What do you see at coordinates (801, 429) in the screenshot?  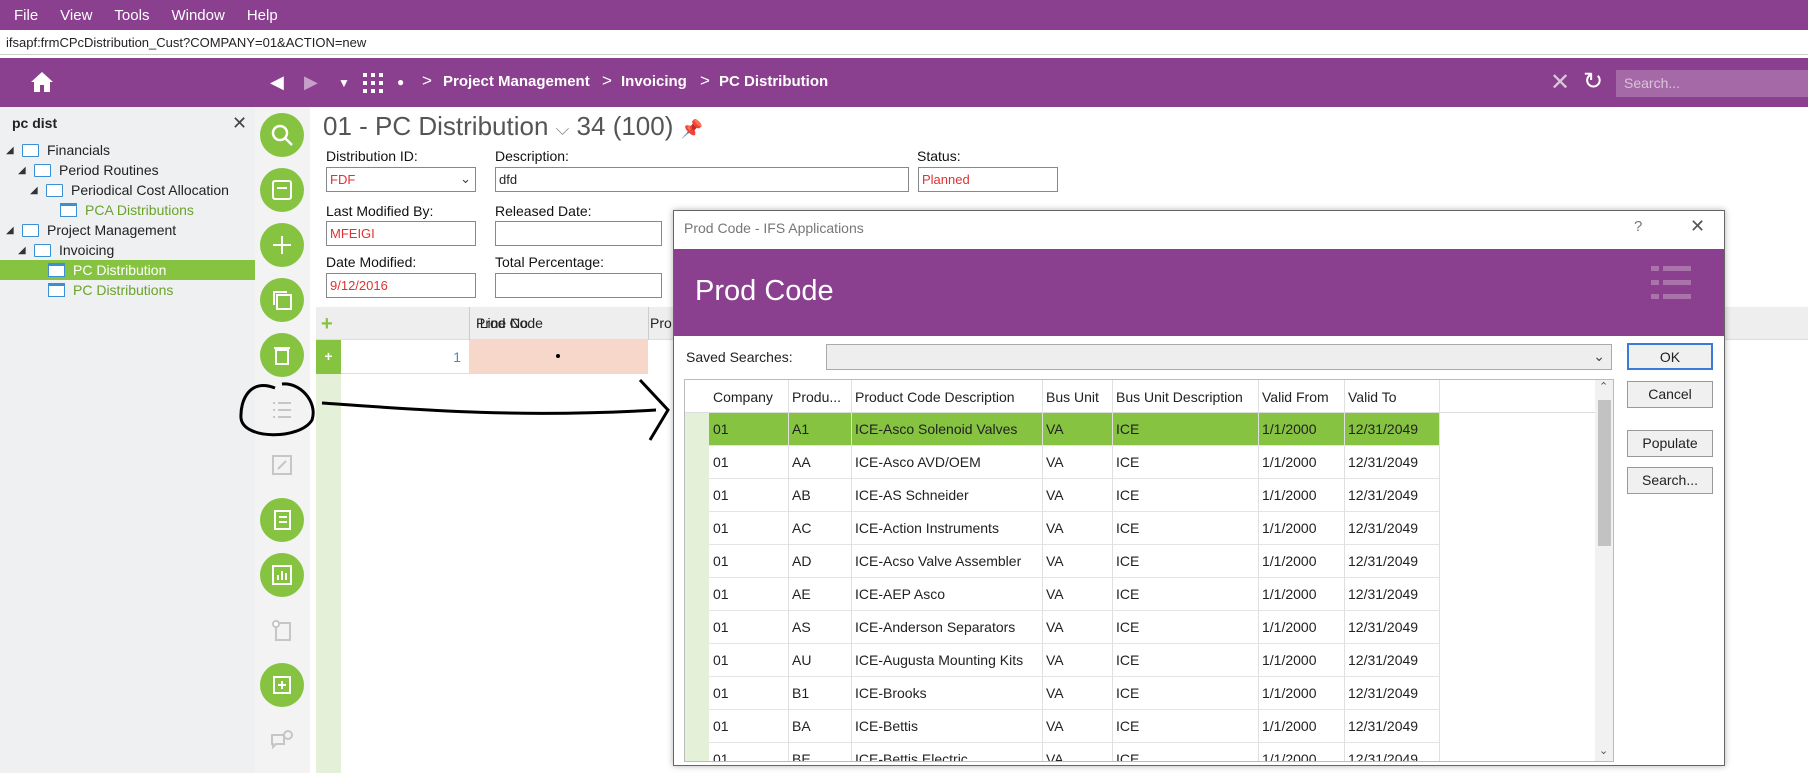 I see `product-code-cell: A1` at bounding box center [801, 429].